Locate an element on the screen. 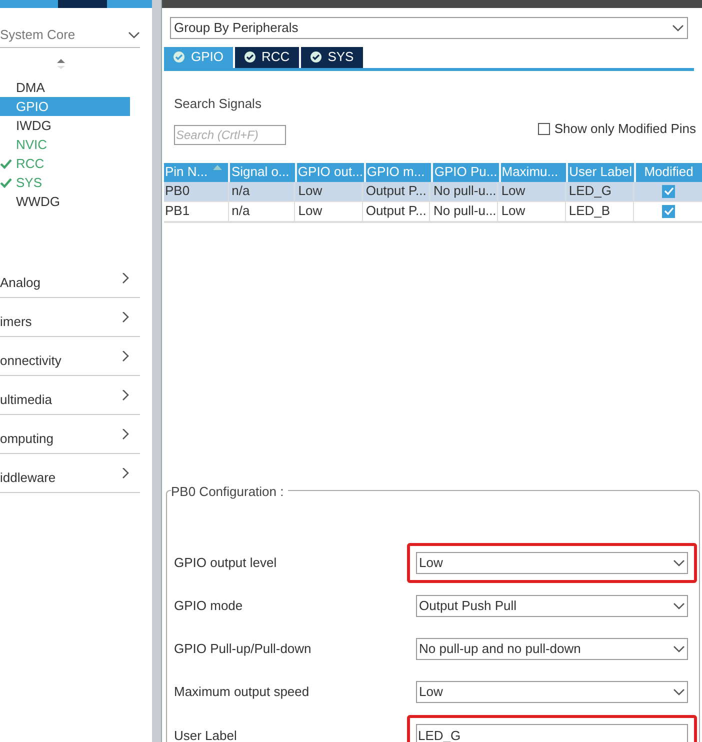 Image resolution: width=702 pixels, height=742 pixels. search-field: Search (Crtl+F) is located at coordinates (230, 134).